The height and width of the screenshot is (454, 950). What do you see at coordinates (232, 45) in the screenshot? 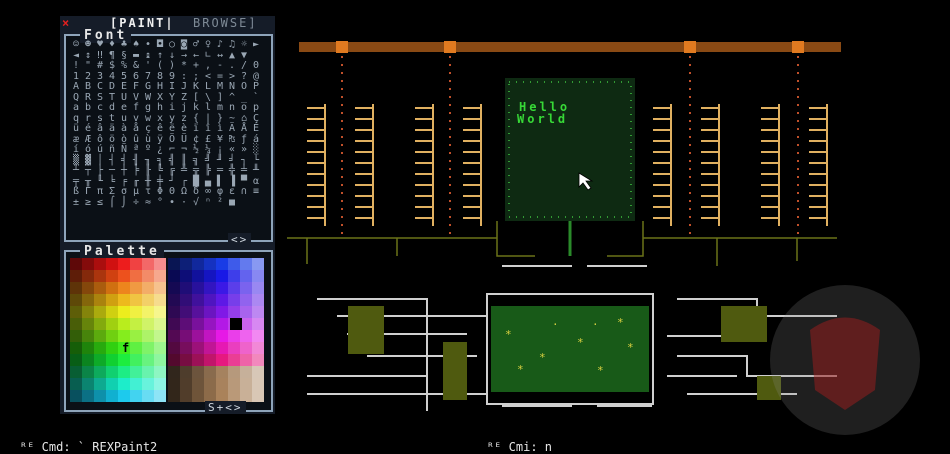
I see `font-glyph: ♫` at bounding box center [232, 45].